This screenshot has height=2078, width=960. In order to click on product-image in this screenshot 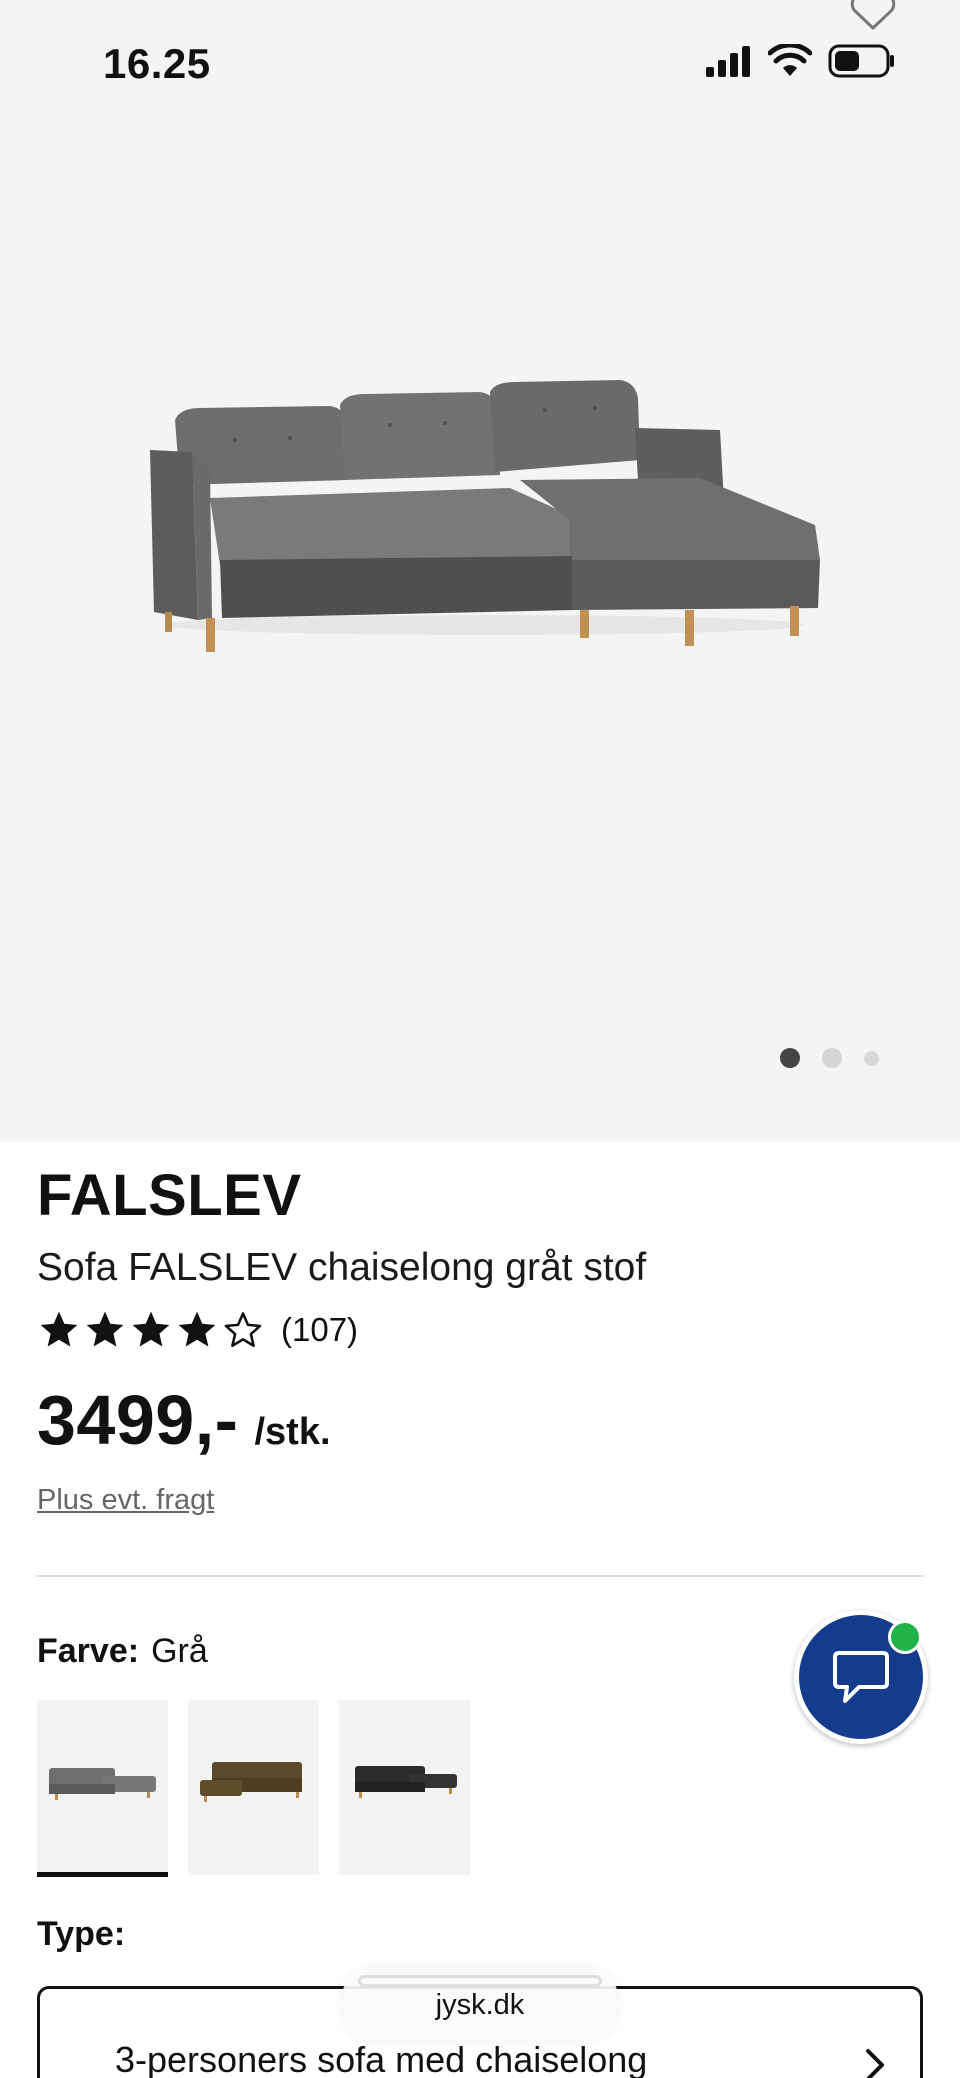, I will do `click(485, 516)`.